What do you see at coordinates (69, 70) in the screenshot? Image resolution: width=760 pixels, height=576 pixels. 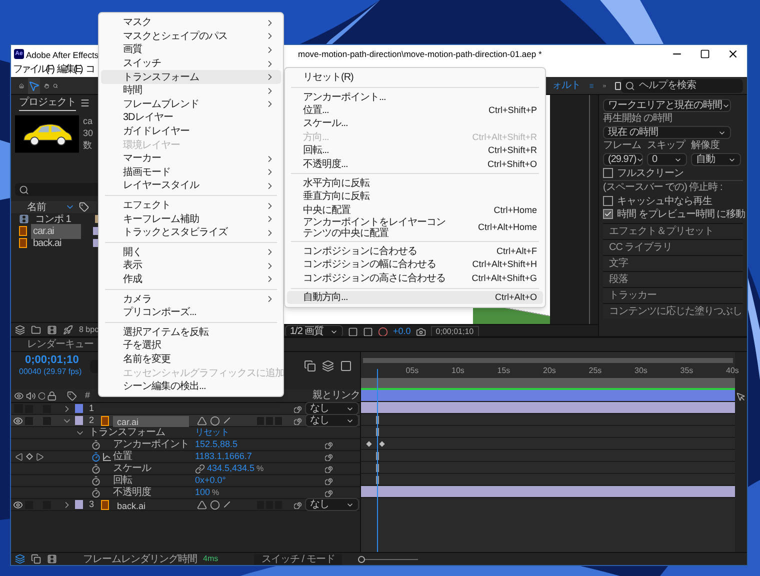 I see `menu-bar-item: 編集(E)` at bounding box center [69, 70].